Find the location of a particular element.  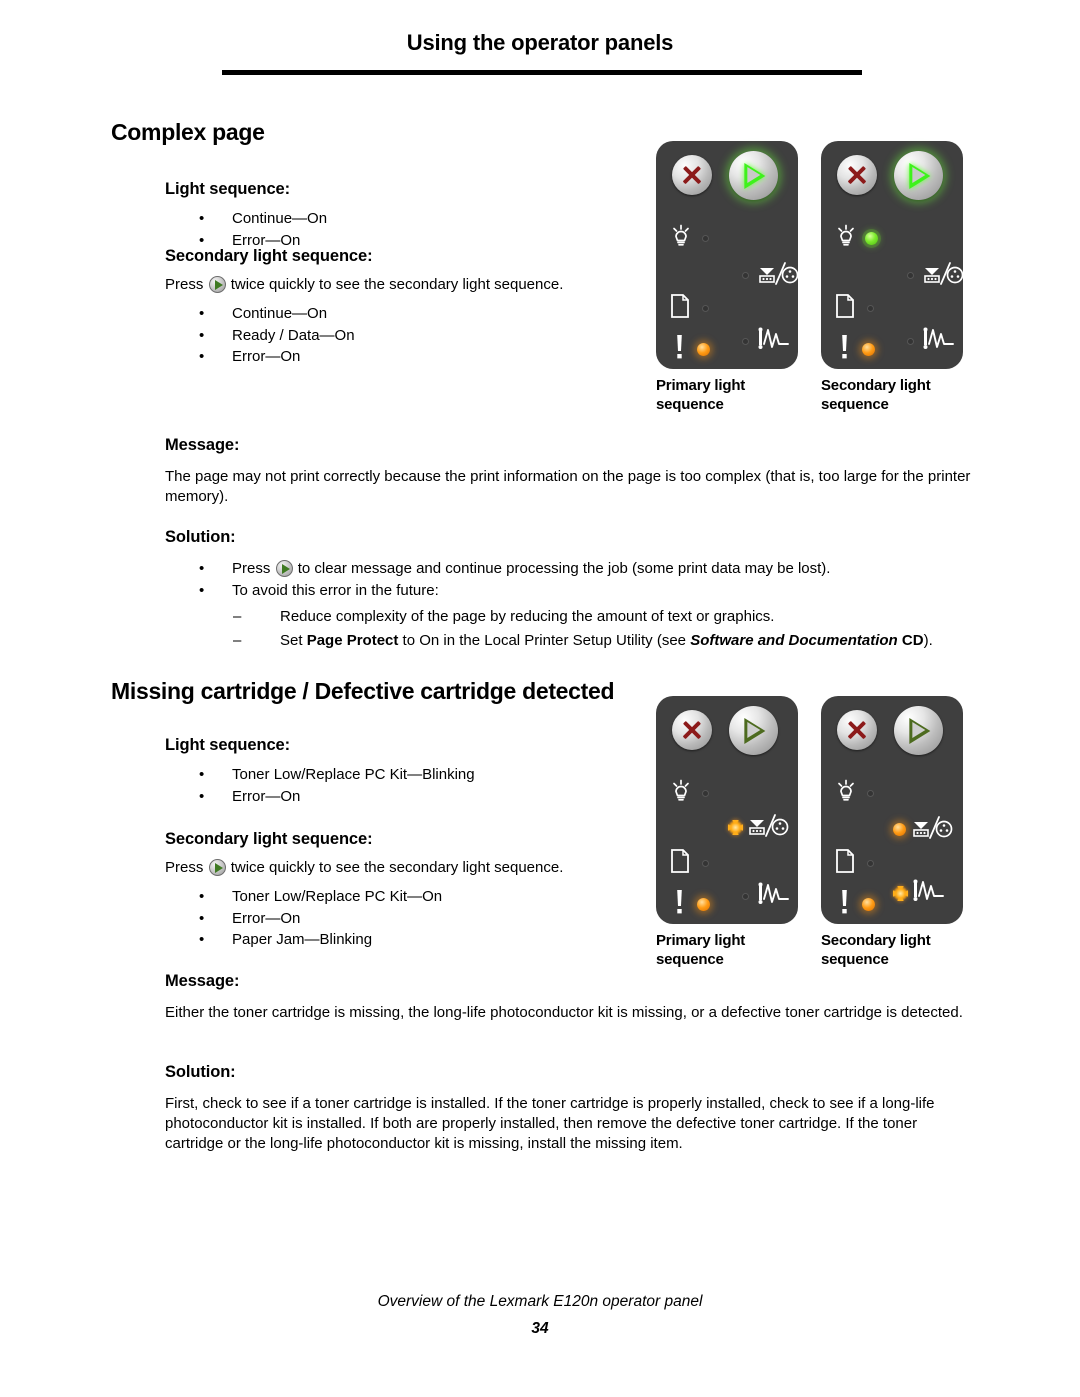

secondary-light-sequence-list: • Continue—On • Ready / Data—On • Error—On is located at coordinates (415, 335).